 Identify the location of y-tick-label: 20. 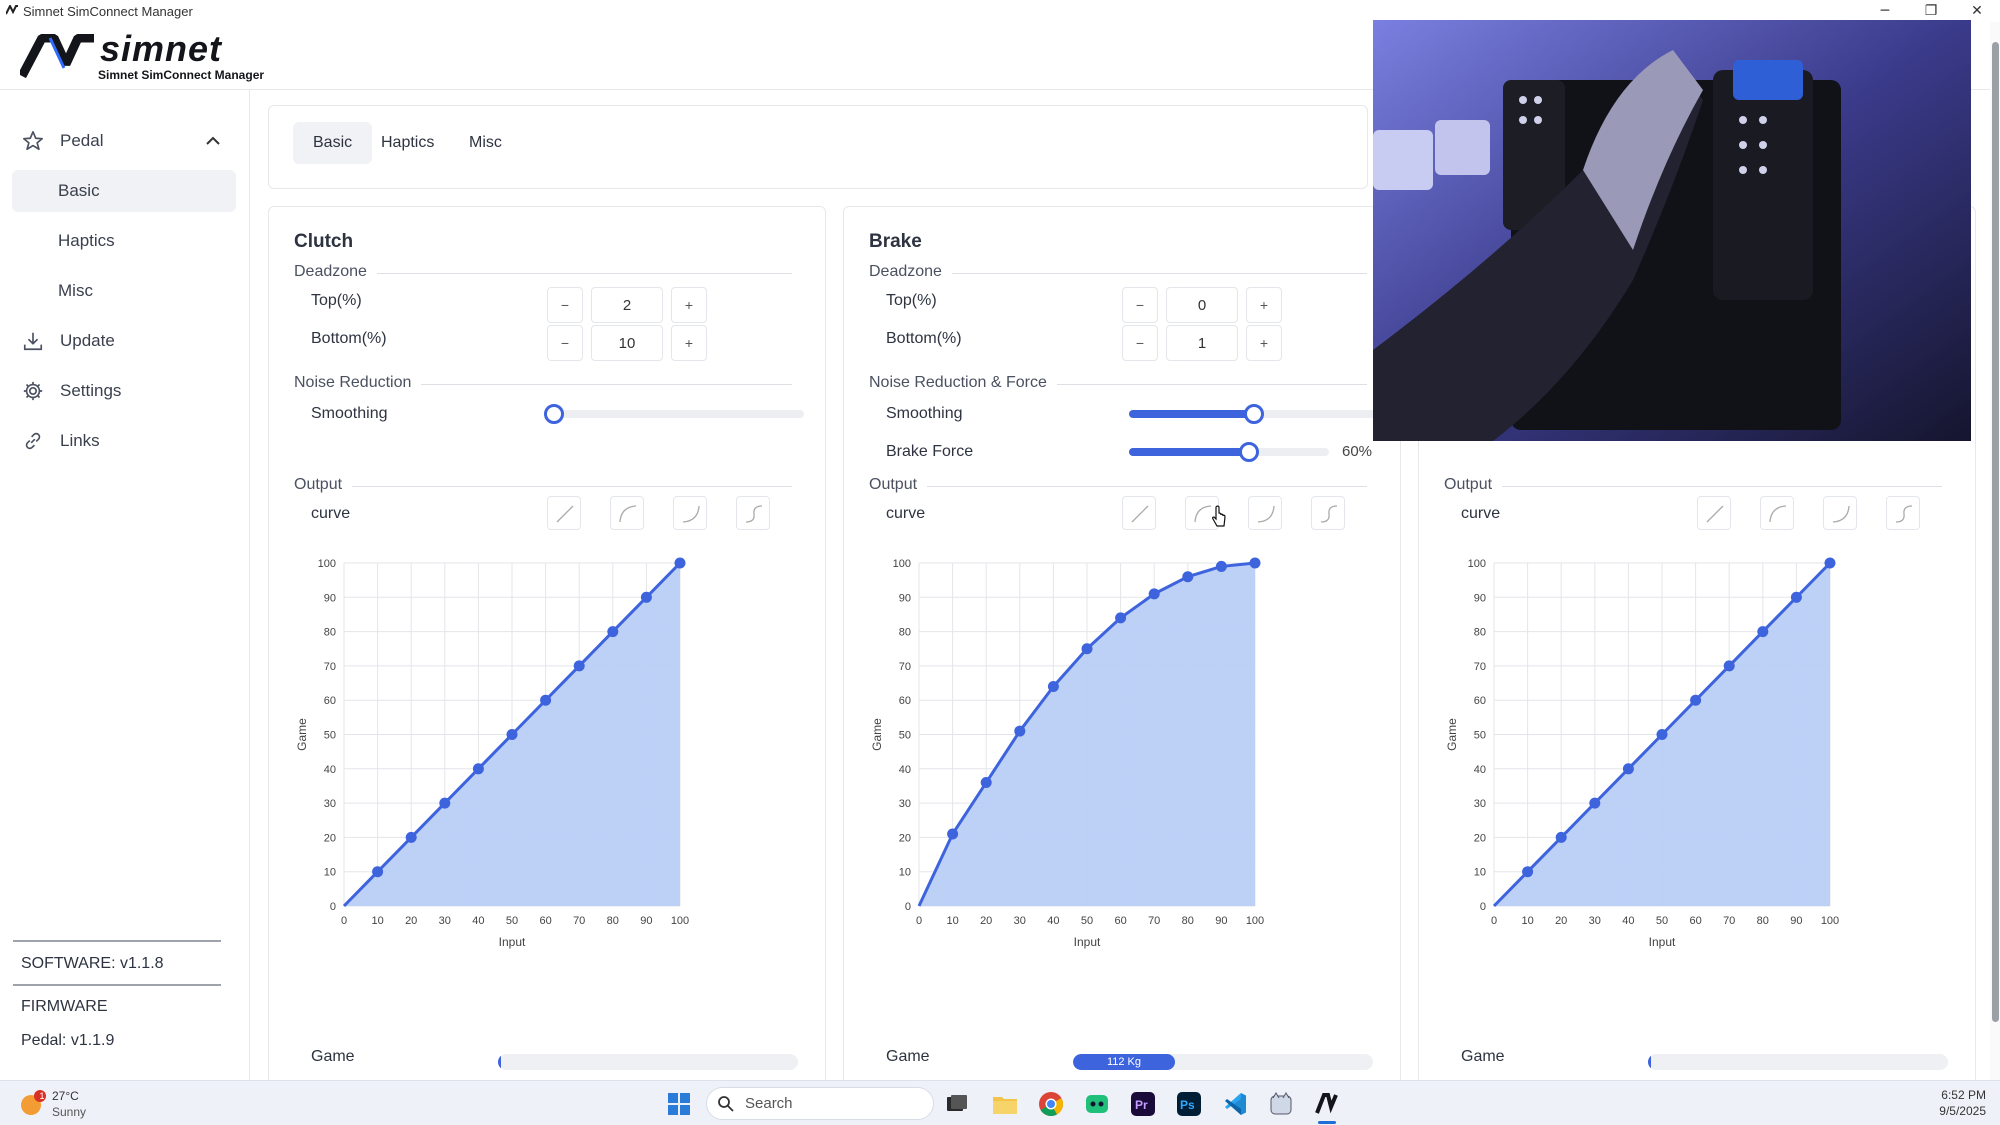
(1480, 838).